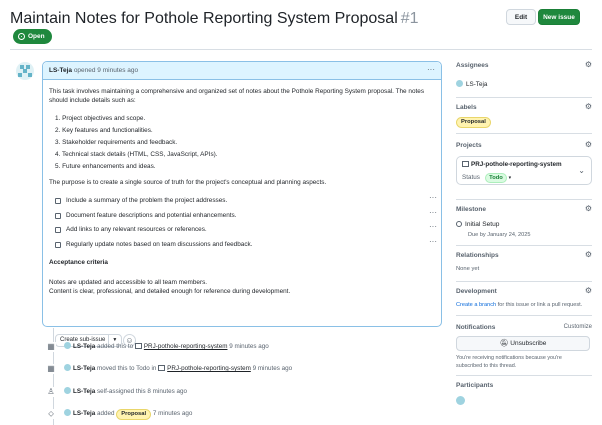  What do you see at coordinates (524, 266) in the screenshot?
I see `relationships-section: Relationships ⚙ None yet` at bounding box center [524, 266].